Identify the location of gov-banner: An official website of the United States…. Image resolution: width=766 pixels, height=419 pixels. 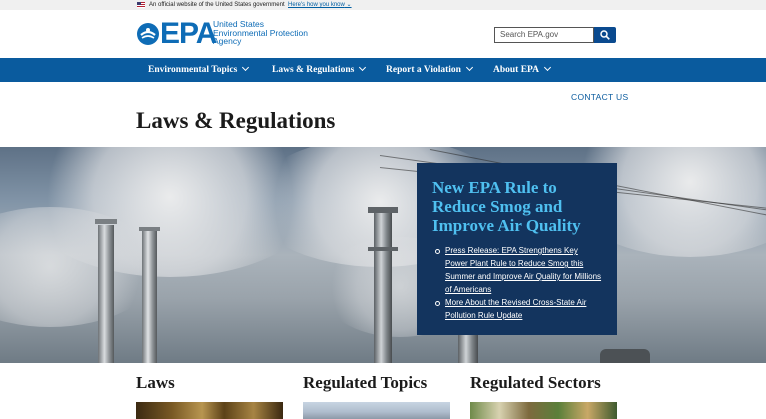
(383, 5).